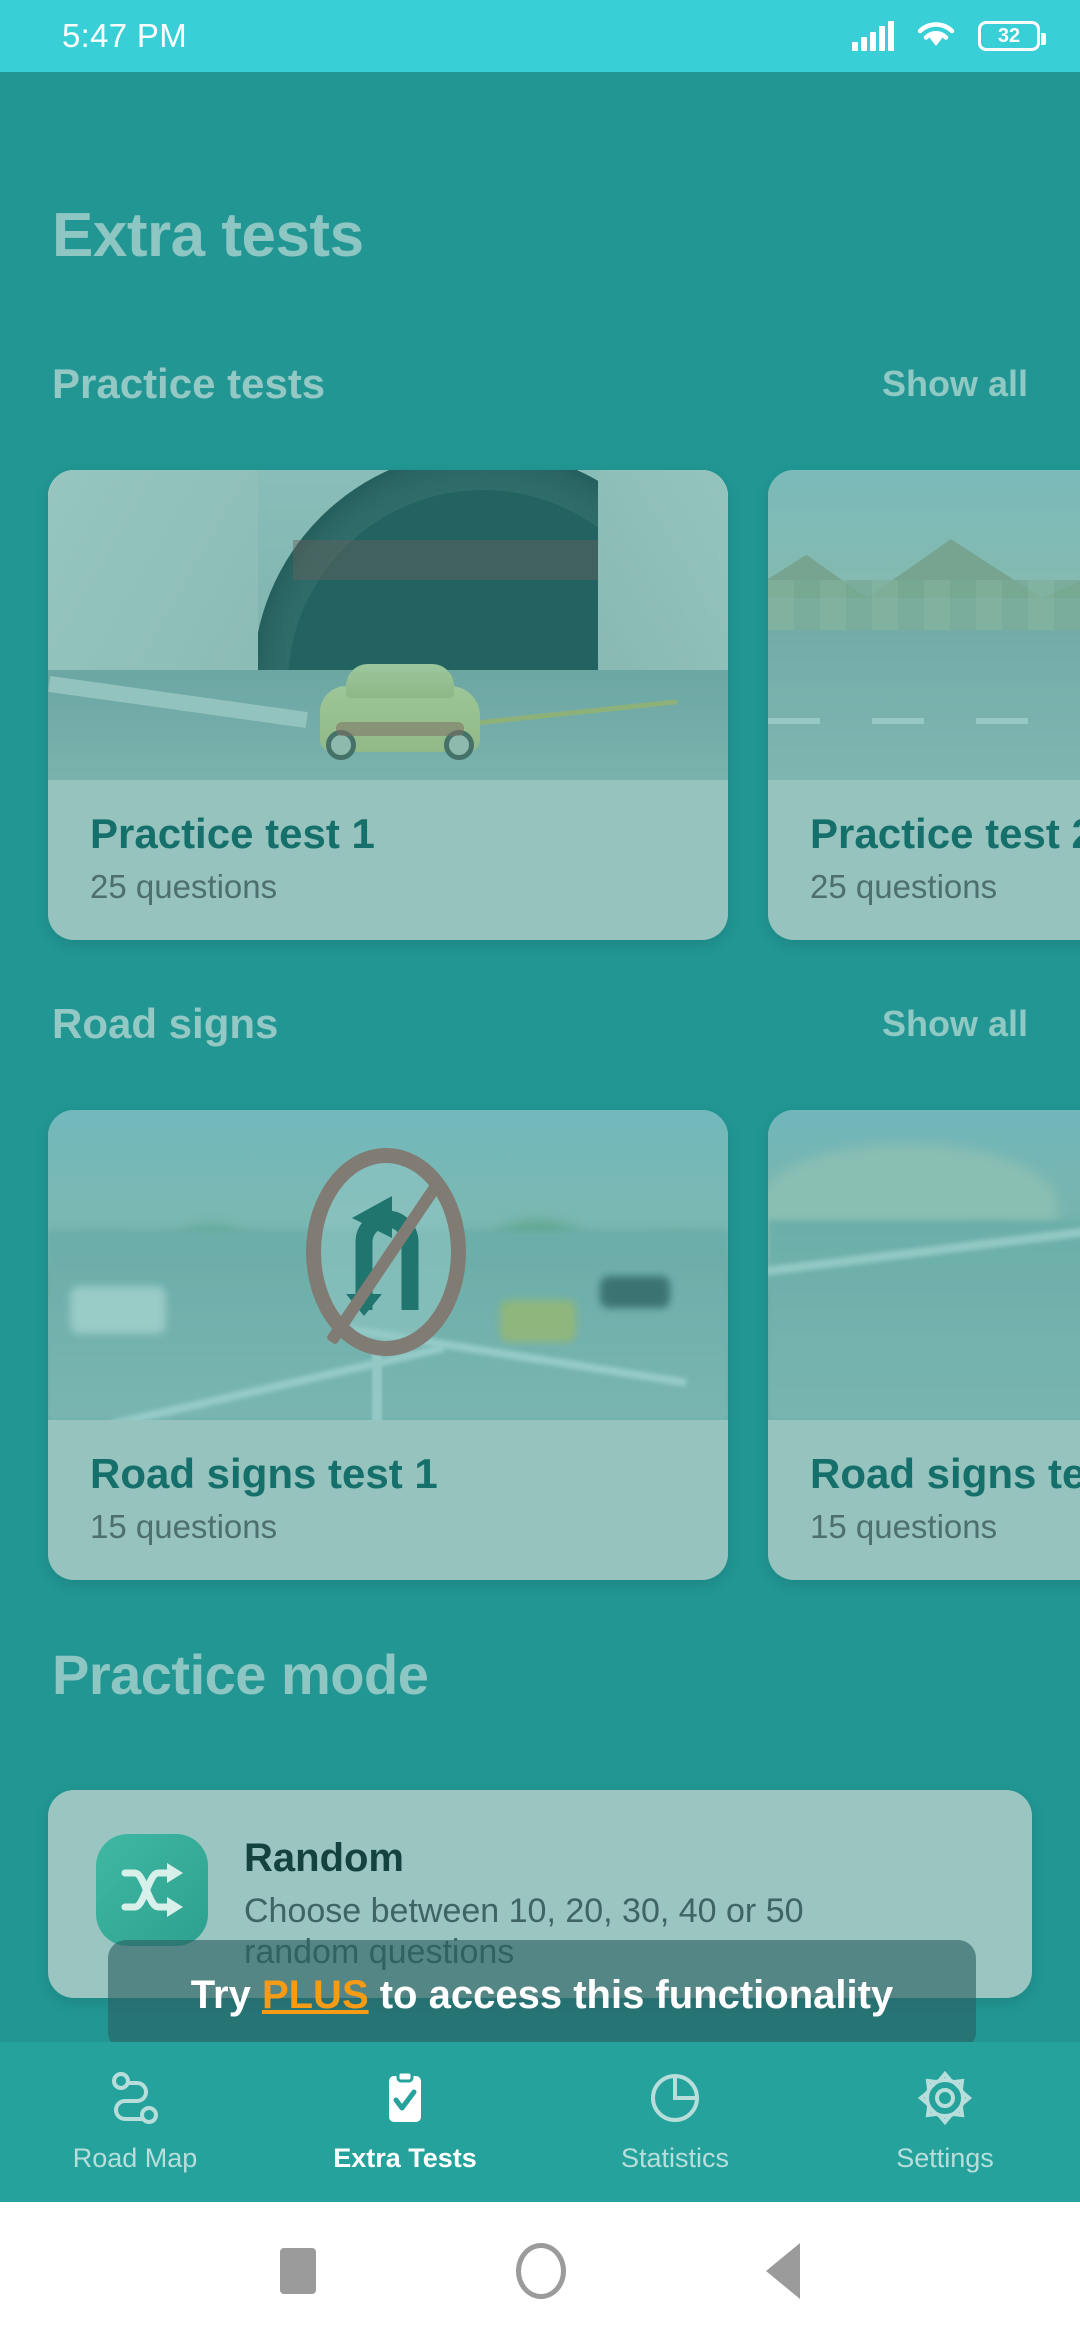 The width and height of the screenshot is (1080, 2340). Describe the element at coordinates (388, 625) in the screenshot. I see `card-image-tunnel` at that location.